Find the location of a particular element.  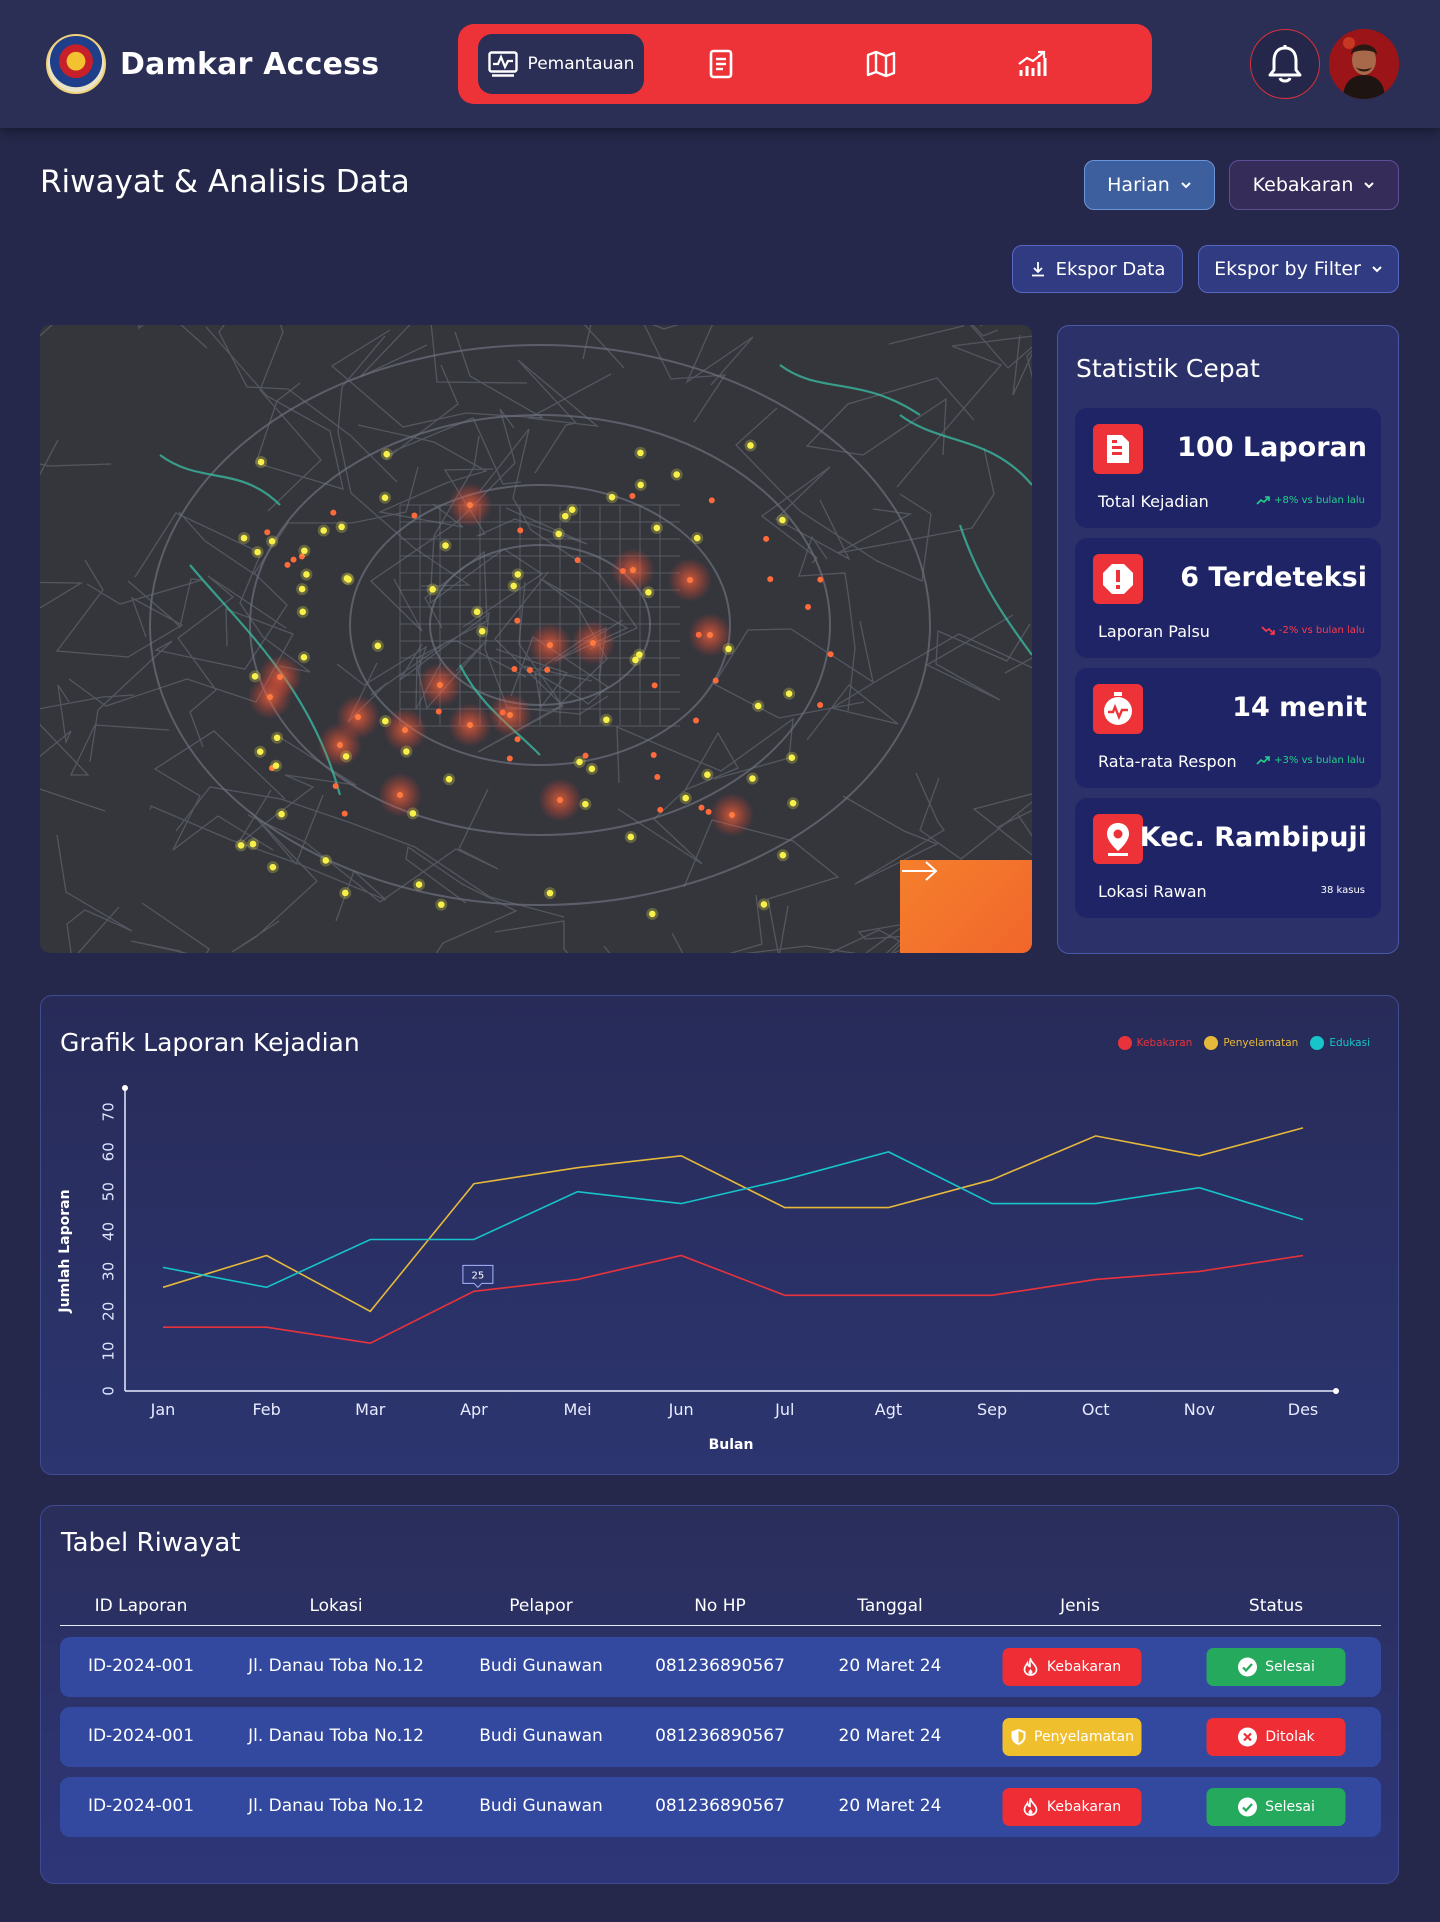

nav-item-pemantauan: Pemantauan is located at coordinates (561, 64).